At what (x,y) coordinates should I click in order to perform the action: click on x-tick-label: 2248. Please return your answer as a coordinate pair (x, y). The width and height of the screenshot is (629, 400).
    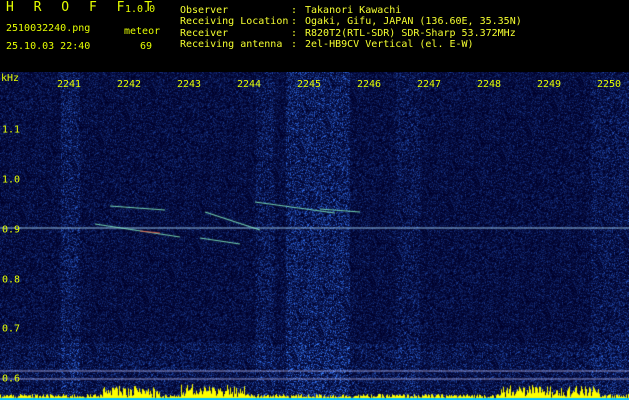
    Looking at the image, I should click on (489, 84).